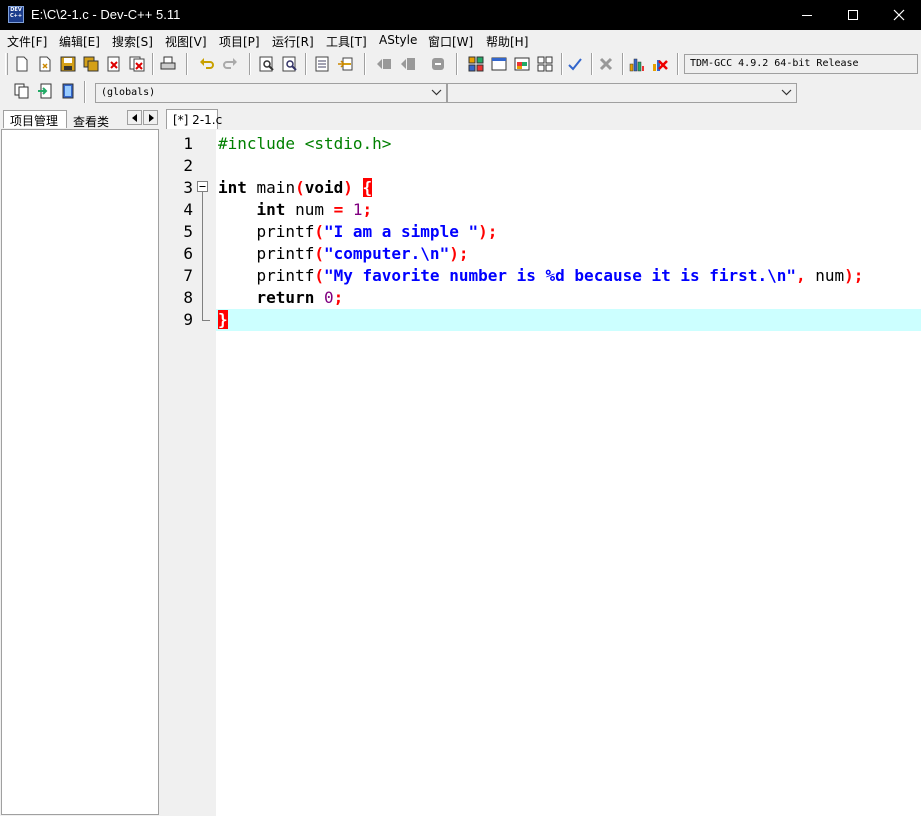  Describe the element at coordinates (68, 64) in the screenshot. I see `save-button` at that location.